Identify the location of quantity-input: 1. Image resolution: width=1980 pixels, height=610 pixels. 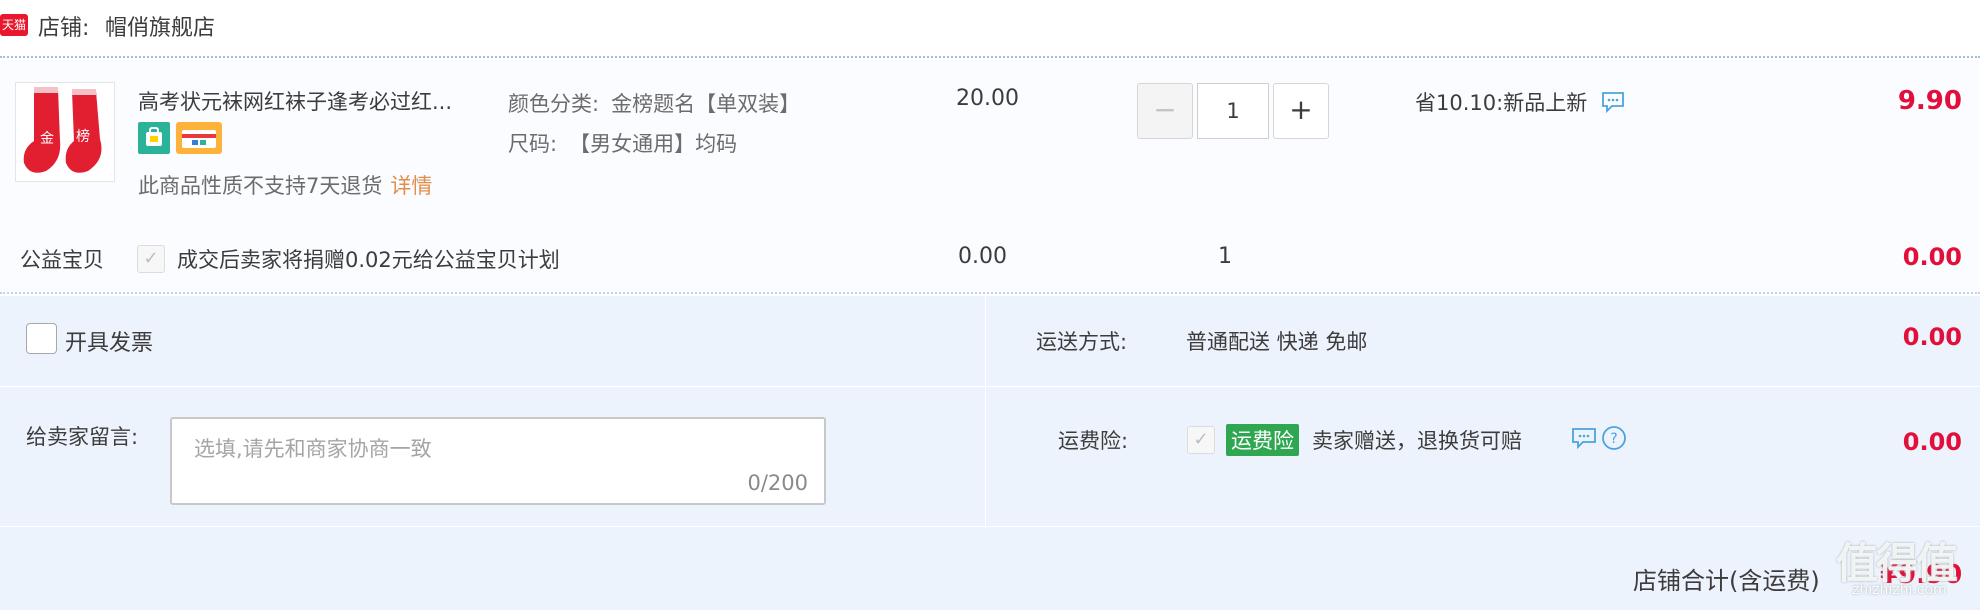
(1233, 111).